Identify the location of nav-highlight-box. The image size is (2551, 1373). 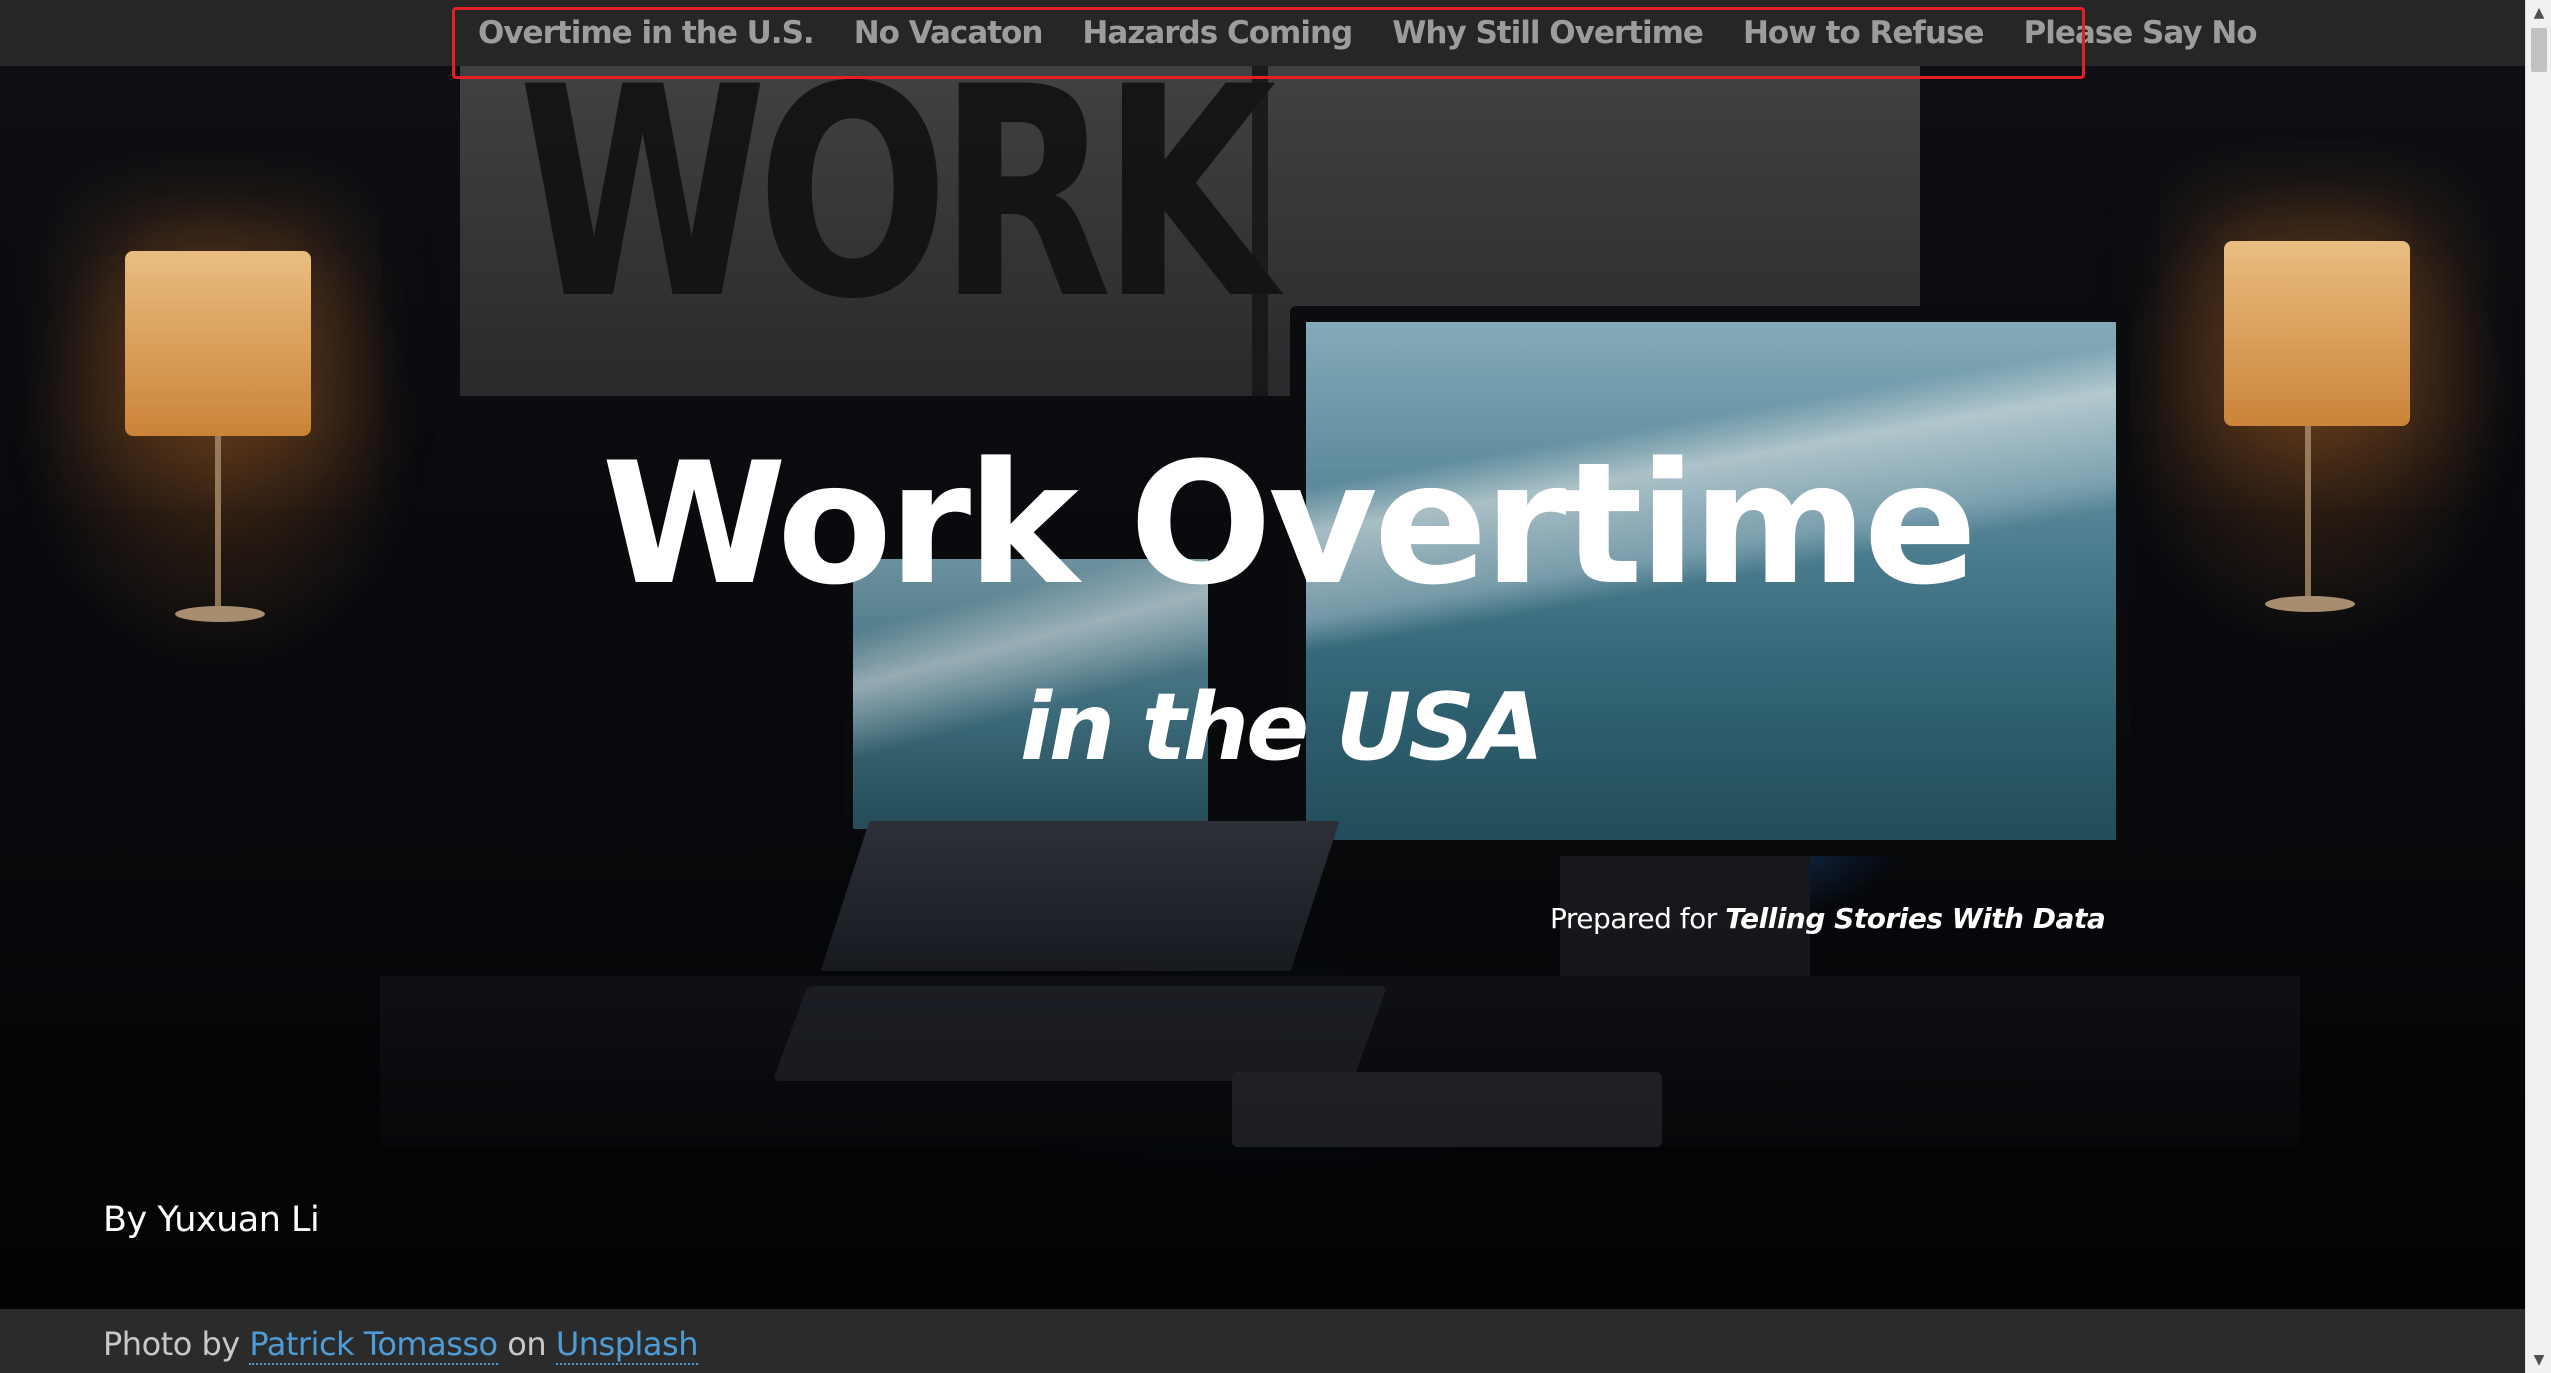
(1268, 43).